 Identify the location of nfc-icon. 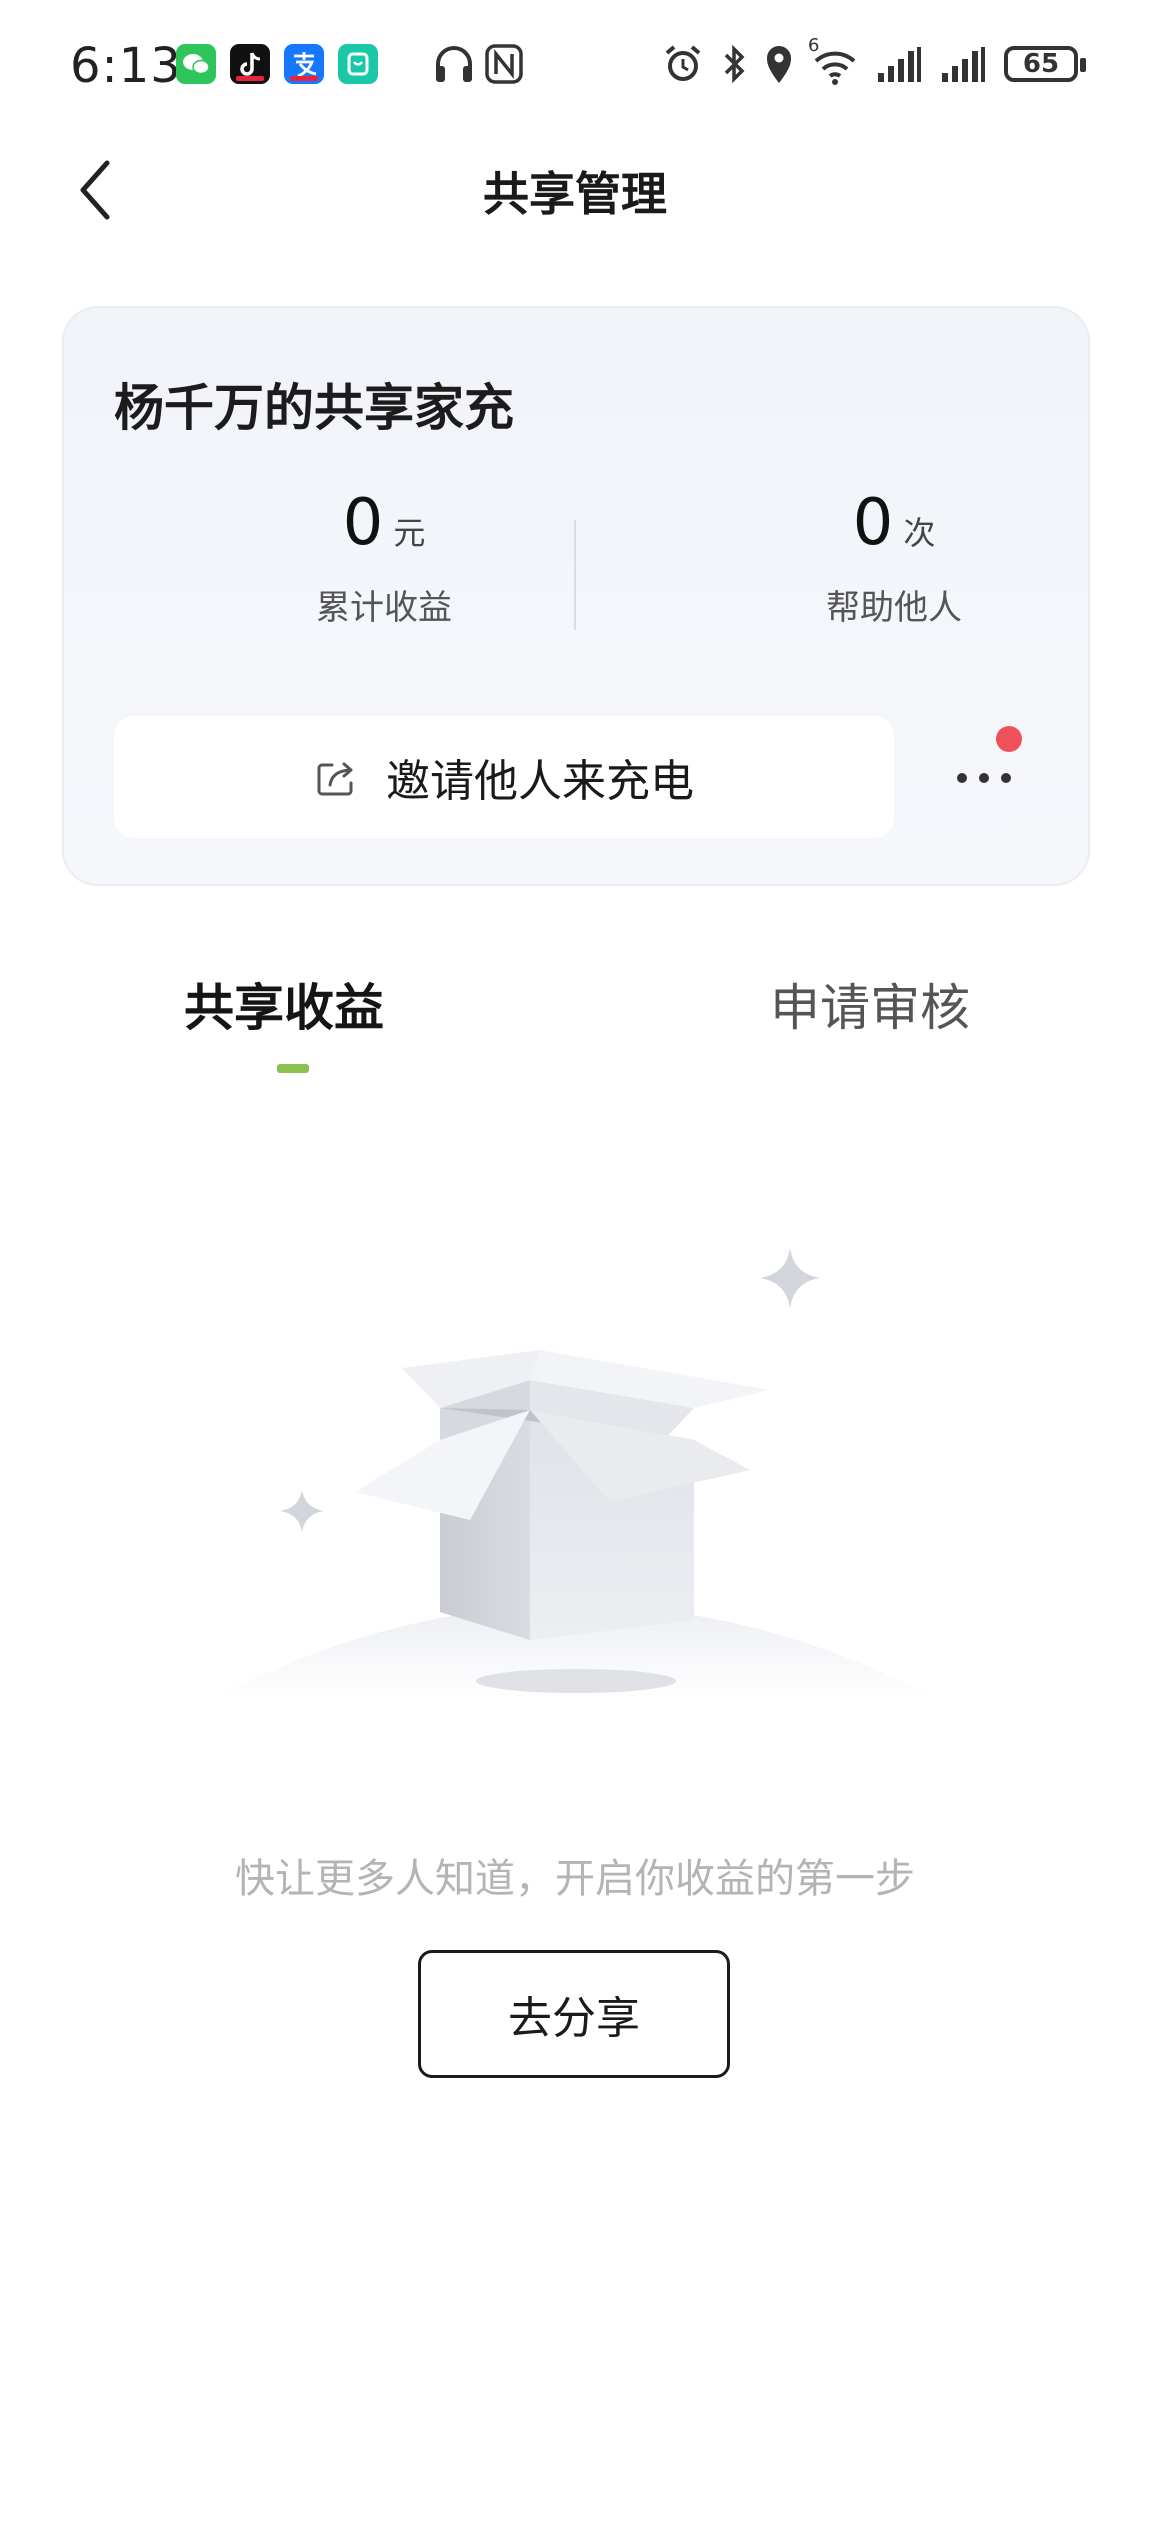
(504, 64).